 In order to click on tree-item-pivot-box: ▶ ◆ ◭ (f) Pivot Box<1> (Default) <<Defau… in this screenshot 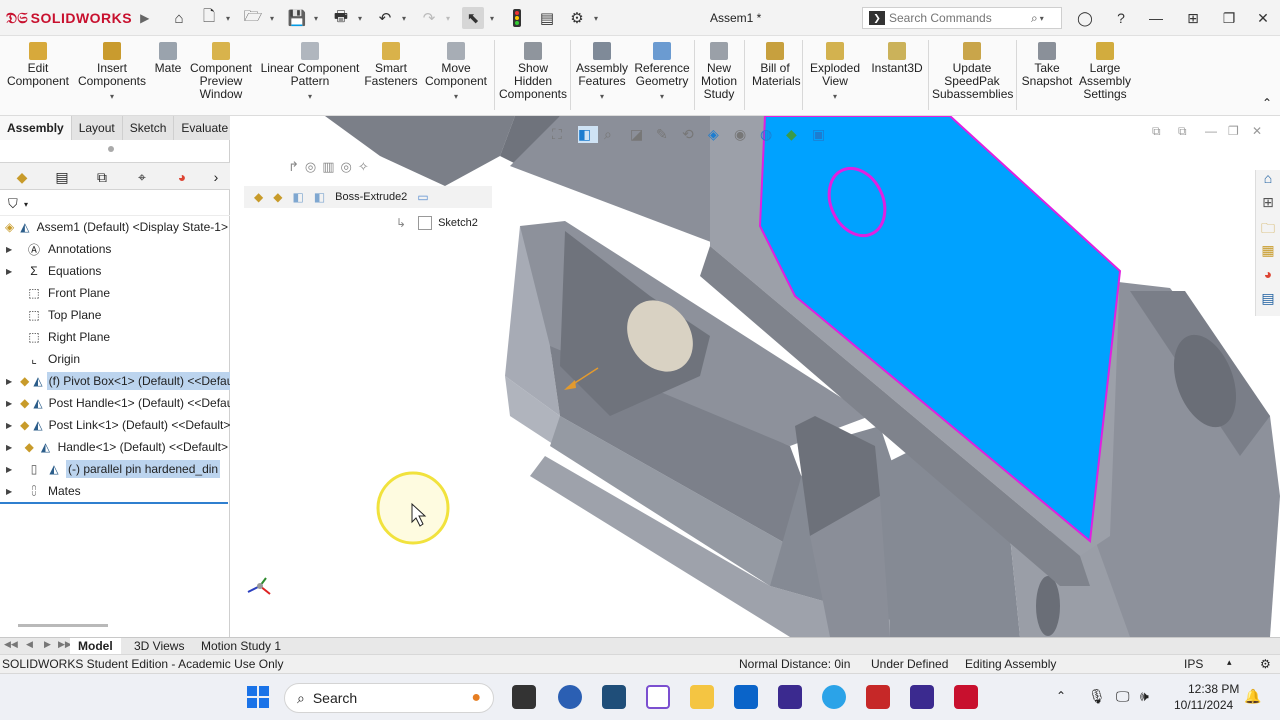, I will do `click(115, 381)`.